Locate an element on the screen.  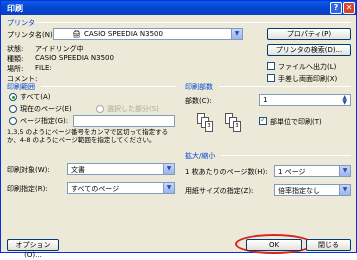
paper-size-select: 倍率指定なし ▼ is located at coordinates (312, 190).